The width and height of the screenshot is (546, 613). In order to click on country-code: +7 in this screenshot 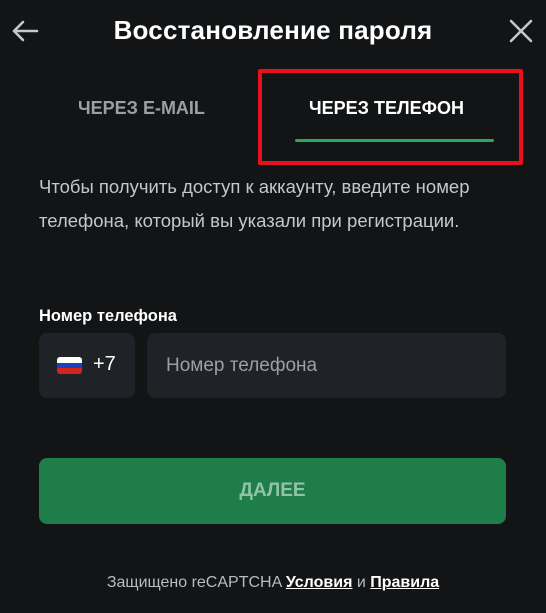, I will do `click(104, 364)`.